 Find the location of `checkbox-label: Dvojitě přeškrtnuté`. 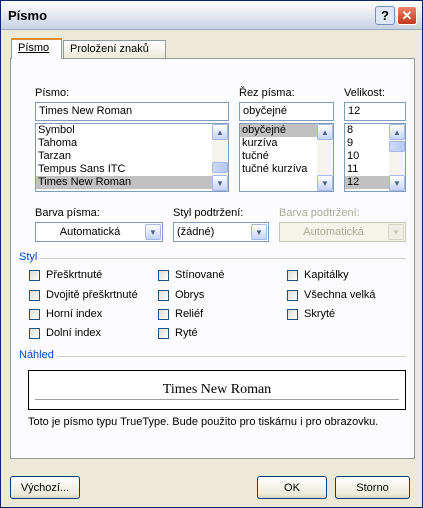

checkbox-label: Dvojitě přeškrtnuté is located at coordinates (92, 295).